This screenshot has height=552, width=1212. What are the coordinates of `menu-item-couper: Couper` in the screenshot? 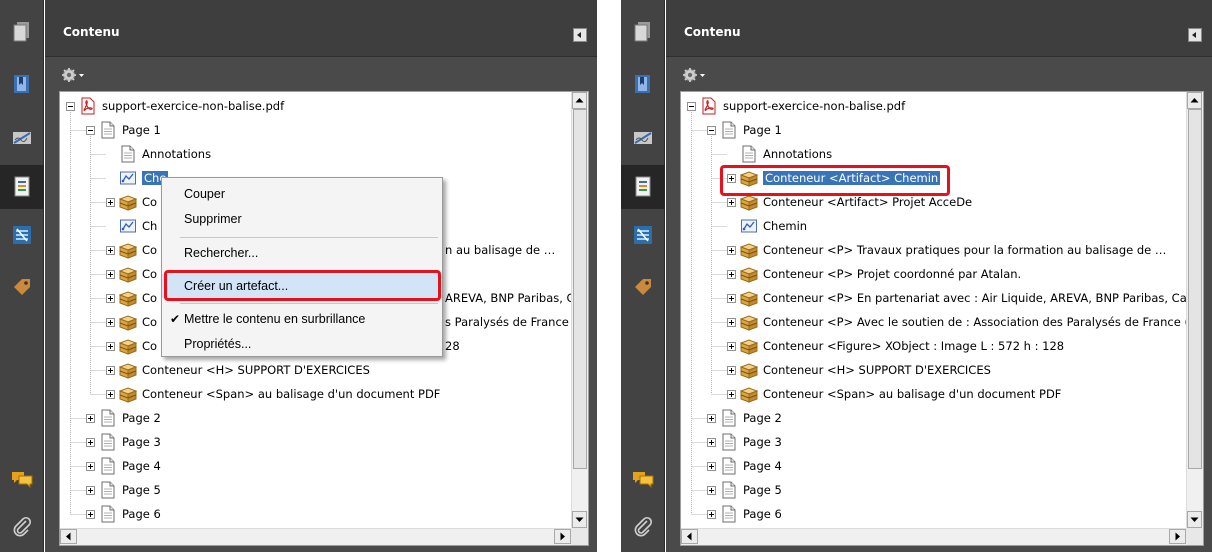 It's located at (302, 194).